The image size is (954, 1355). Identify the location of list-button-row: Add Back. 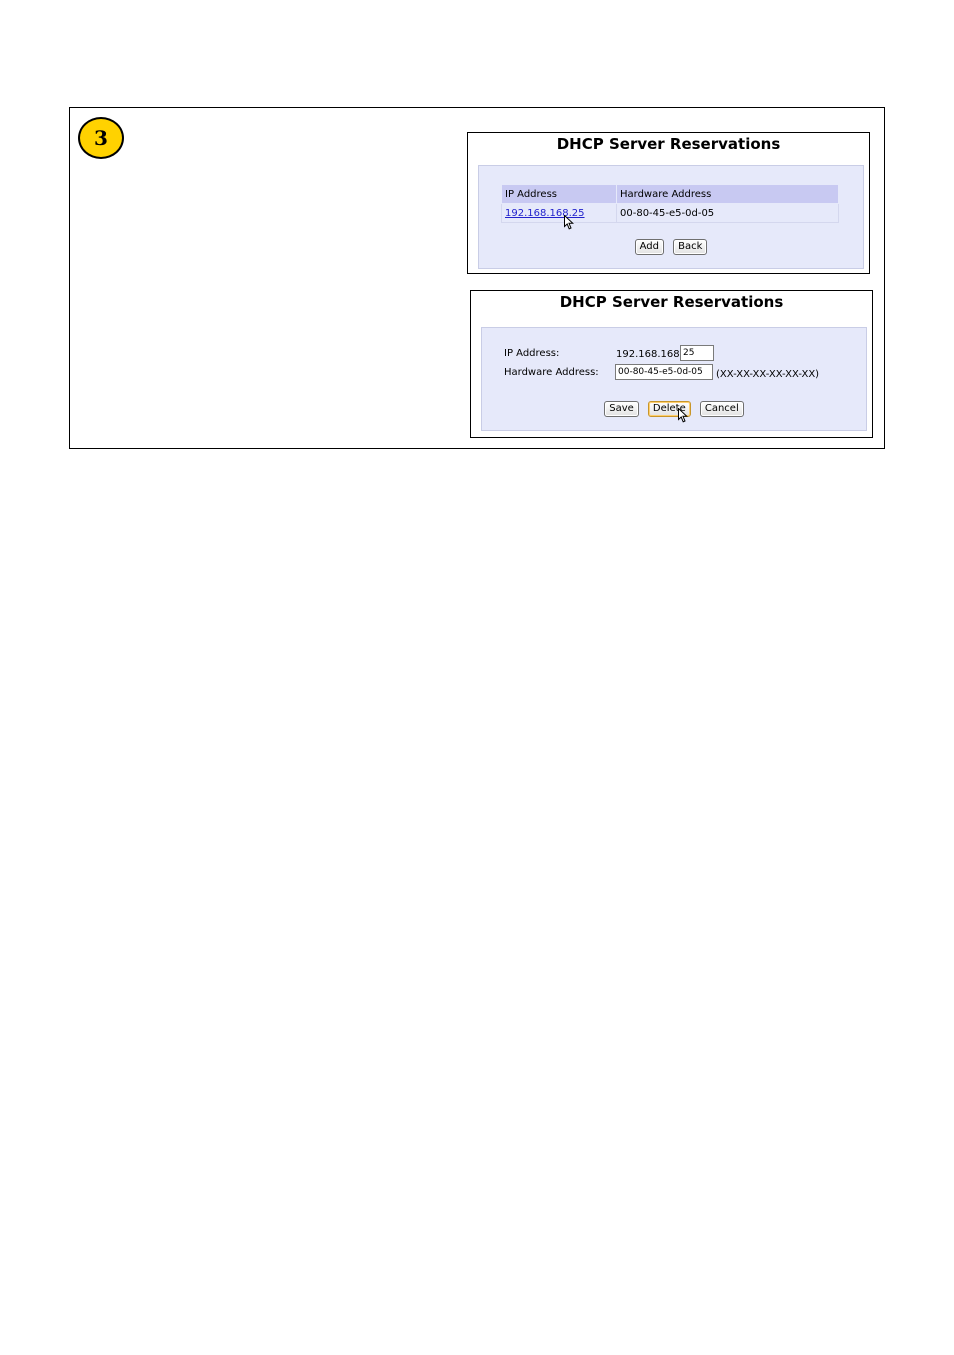
(671, 244).